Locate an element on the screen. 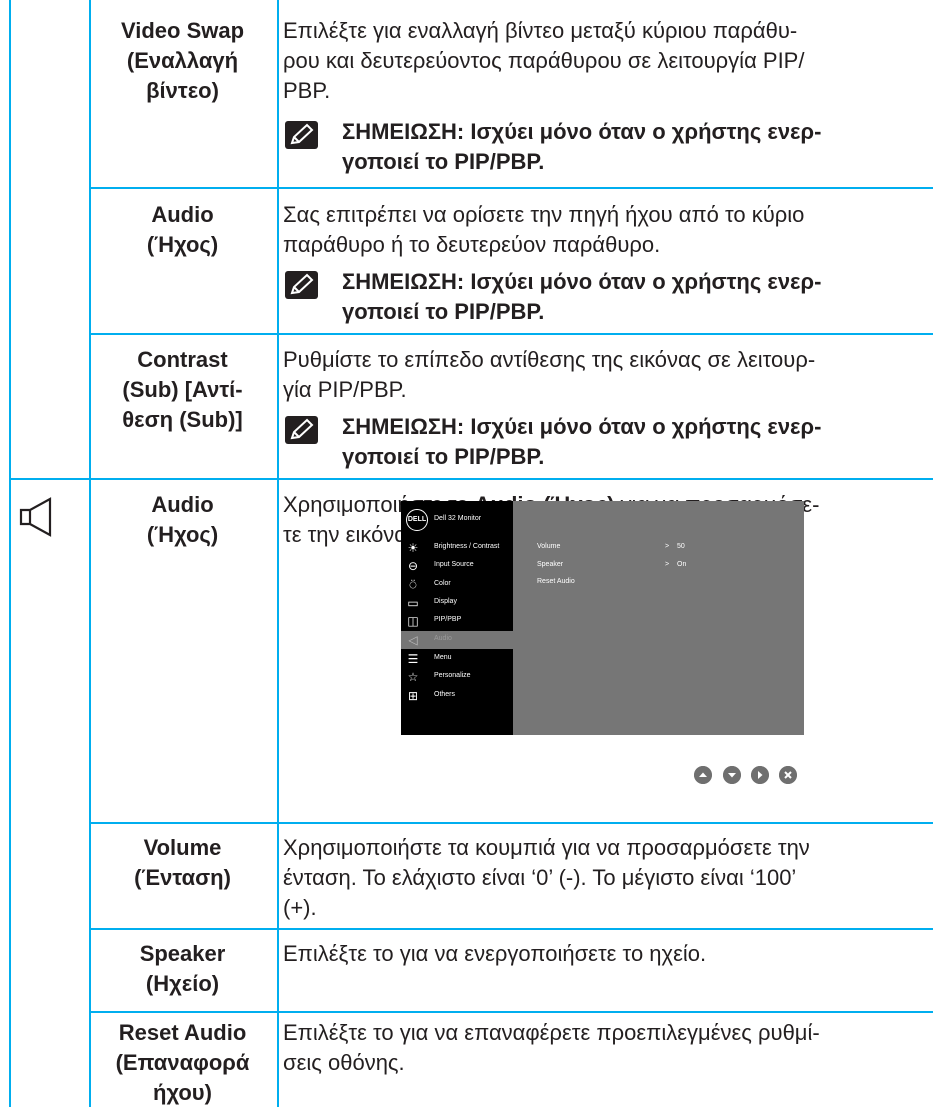  speaker-icon is located at coordinates (35, 517).